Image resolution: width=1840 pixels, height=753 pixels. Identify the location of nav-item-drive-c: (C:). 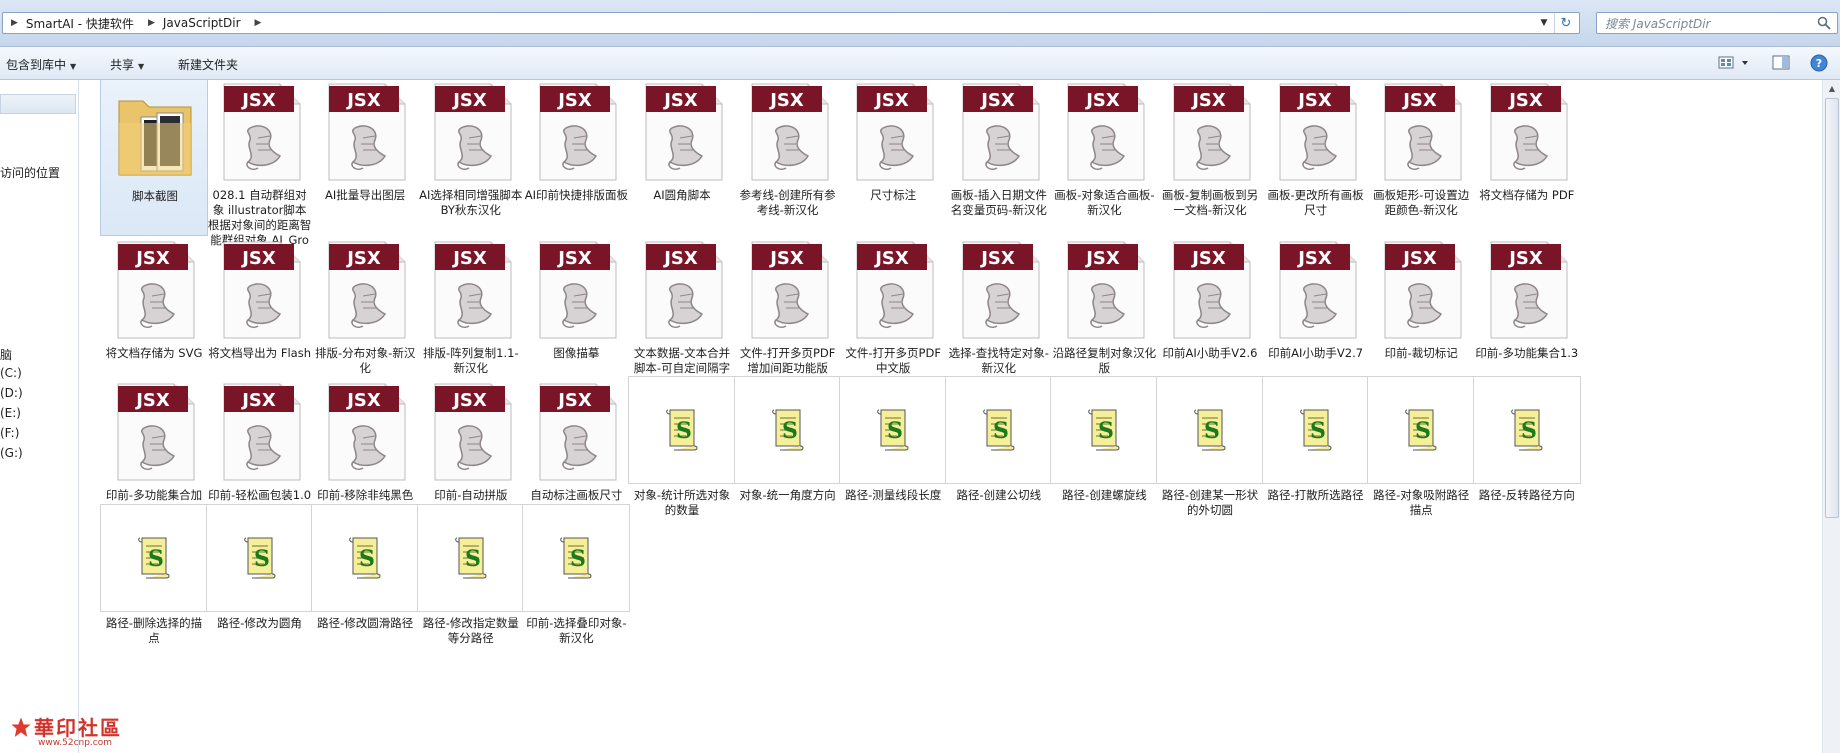
(11, 373).